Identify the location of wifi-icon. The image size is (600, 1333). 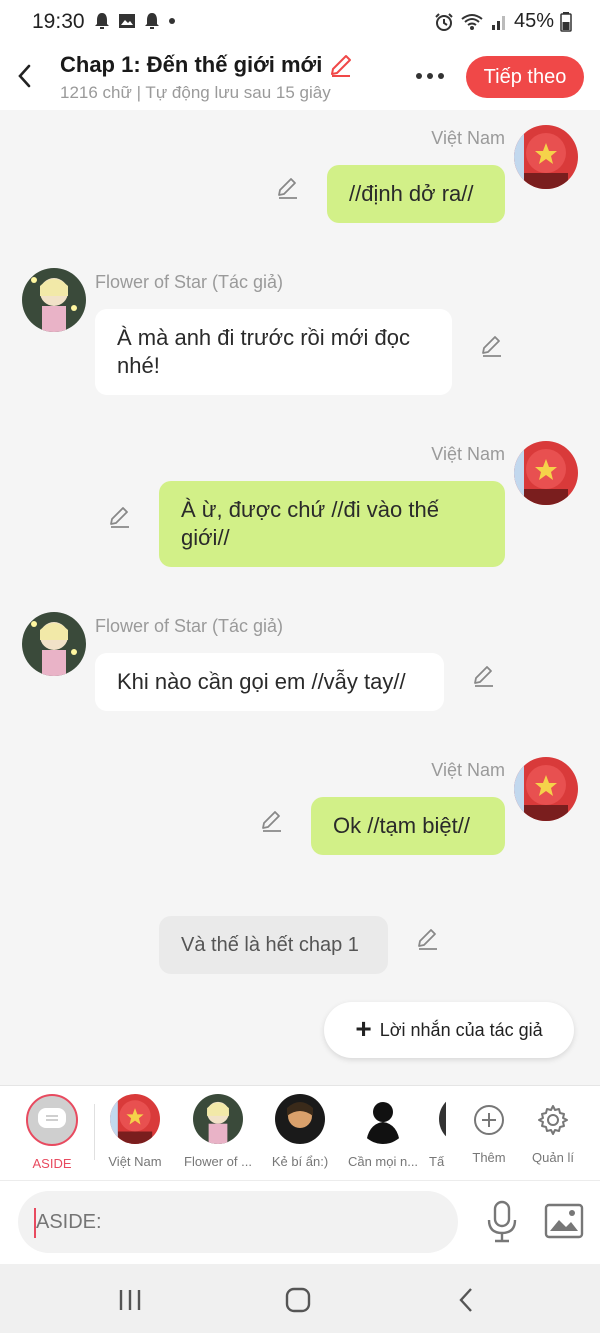
(472, 21).